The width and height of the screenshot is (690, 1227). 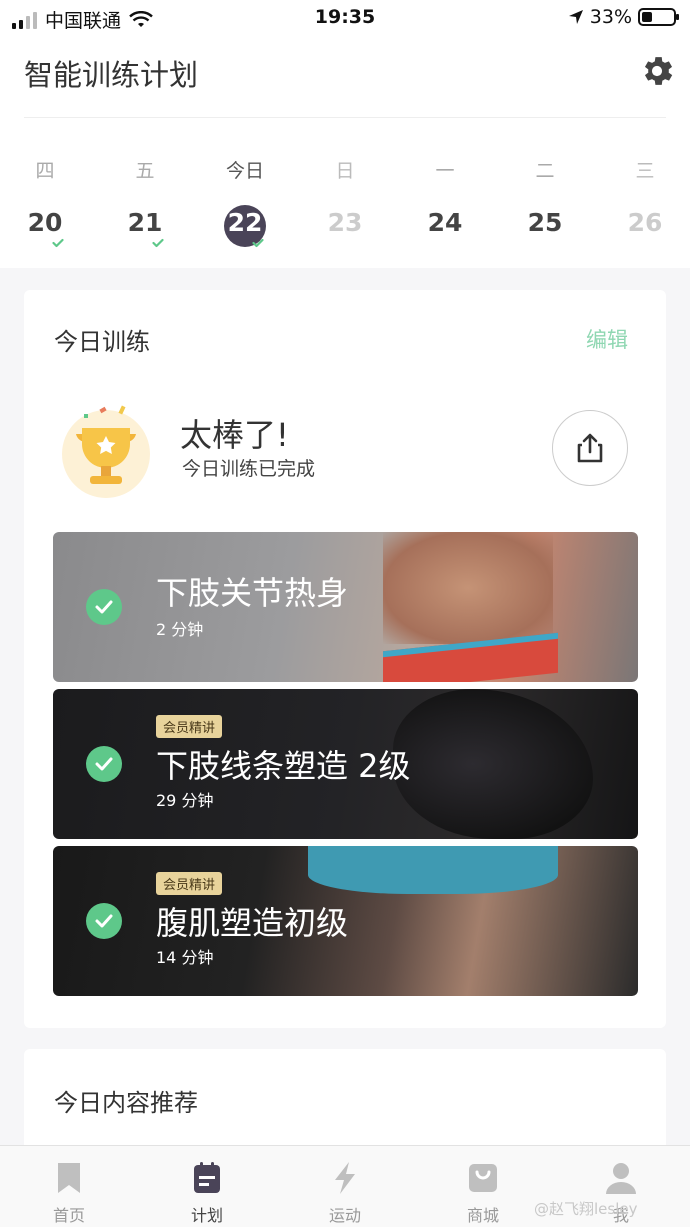 What do you see at coordinates (106, 451) in the screenshot?
I see `trophy-icon` at bounding box center [106, 451].